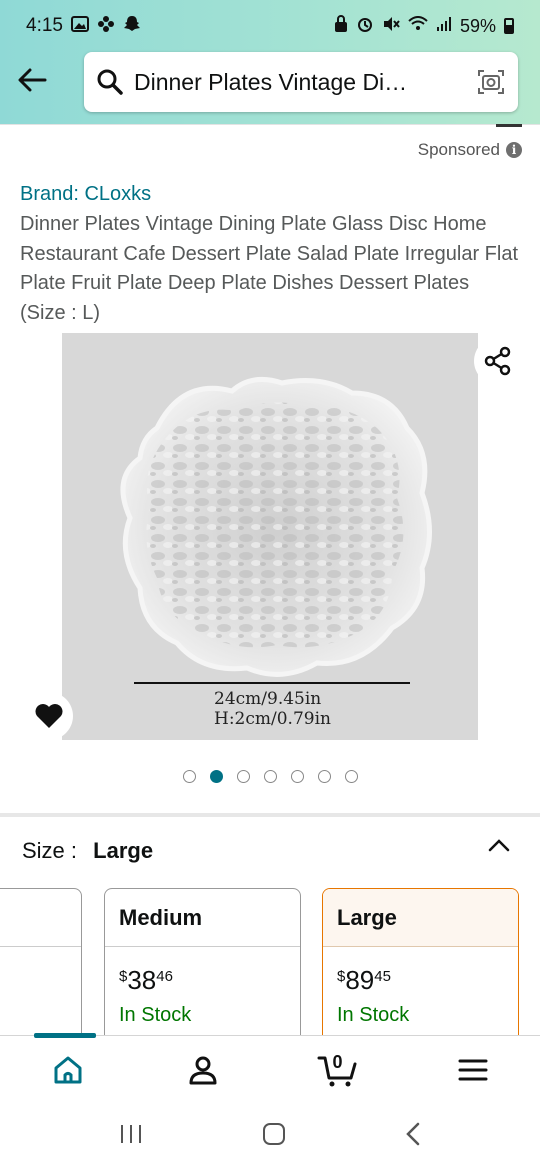 The width and height of the screenshot is (540, 1170). I want to click on wishlist-button, so click(49, 716).